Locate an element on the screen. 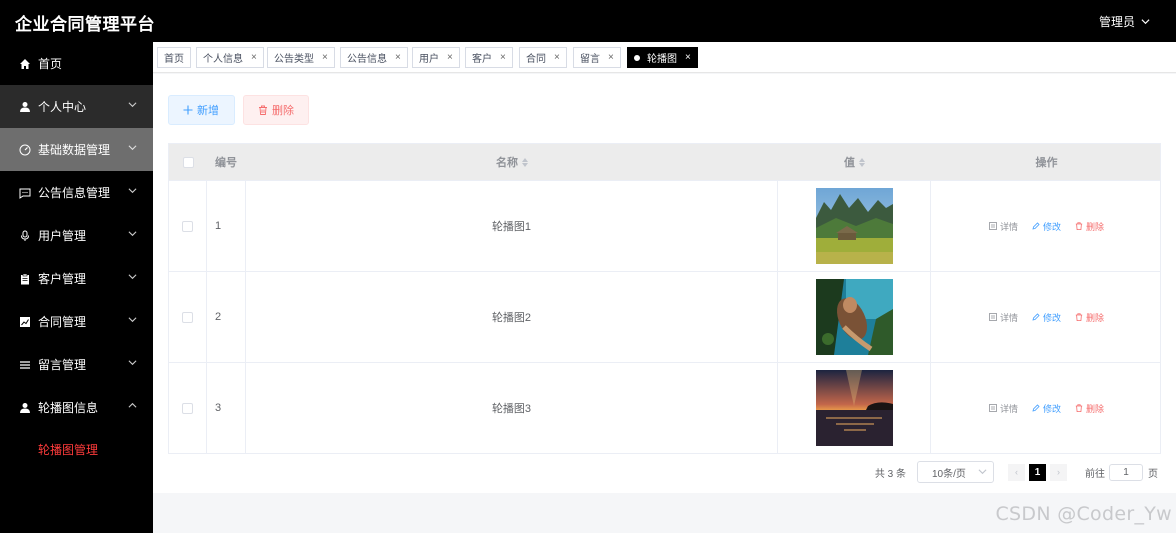  row-id: 3 is located at coordinates (226, 408).